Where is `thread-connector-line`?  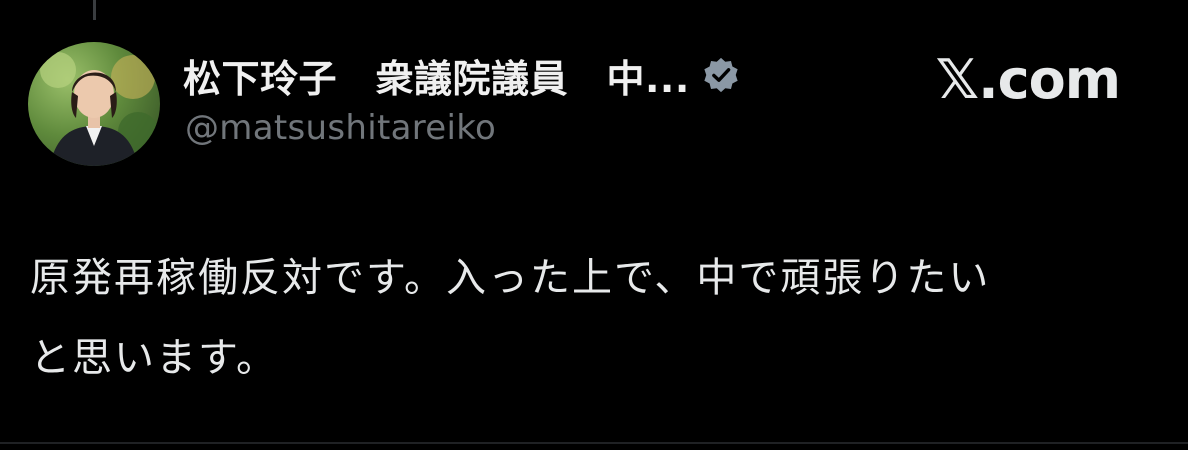
thread-connector-line is located at coordinates (94, 10).